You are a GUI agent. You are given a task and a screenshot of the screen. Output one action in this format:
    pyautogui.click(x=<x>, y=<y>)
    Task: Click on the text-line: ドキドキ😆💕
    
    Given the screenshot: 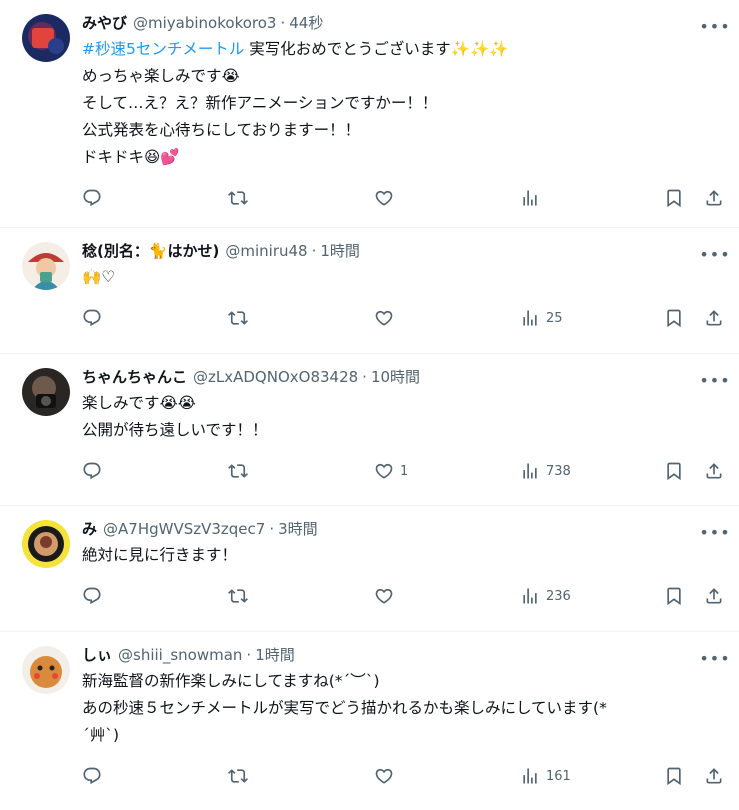 What is the action you would take?
    pyautogui.click(x=131, y=157)
    